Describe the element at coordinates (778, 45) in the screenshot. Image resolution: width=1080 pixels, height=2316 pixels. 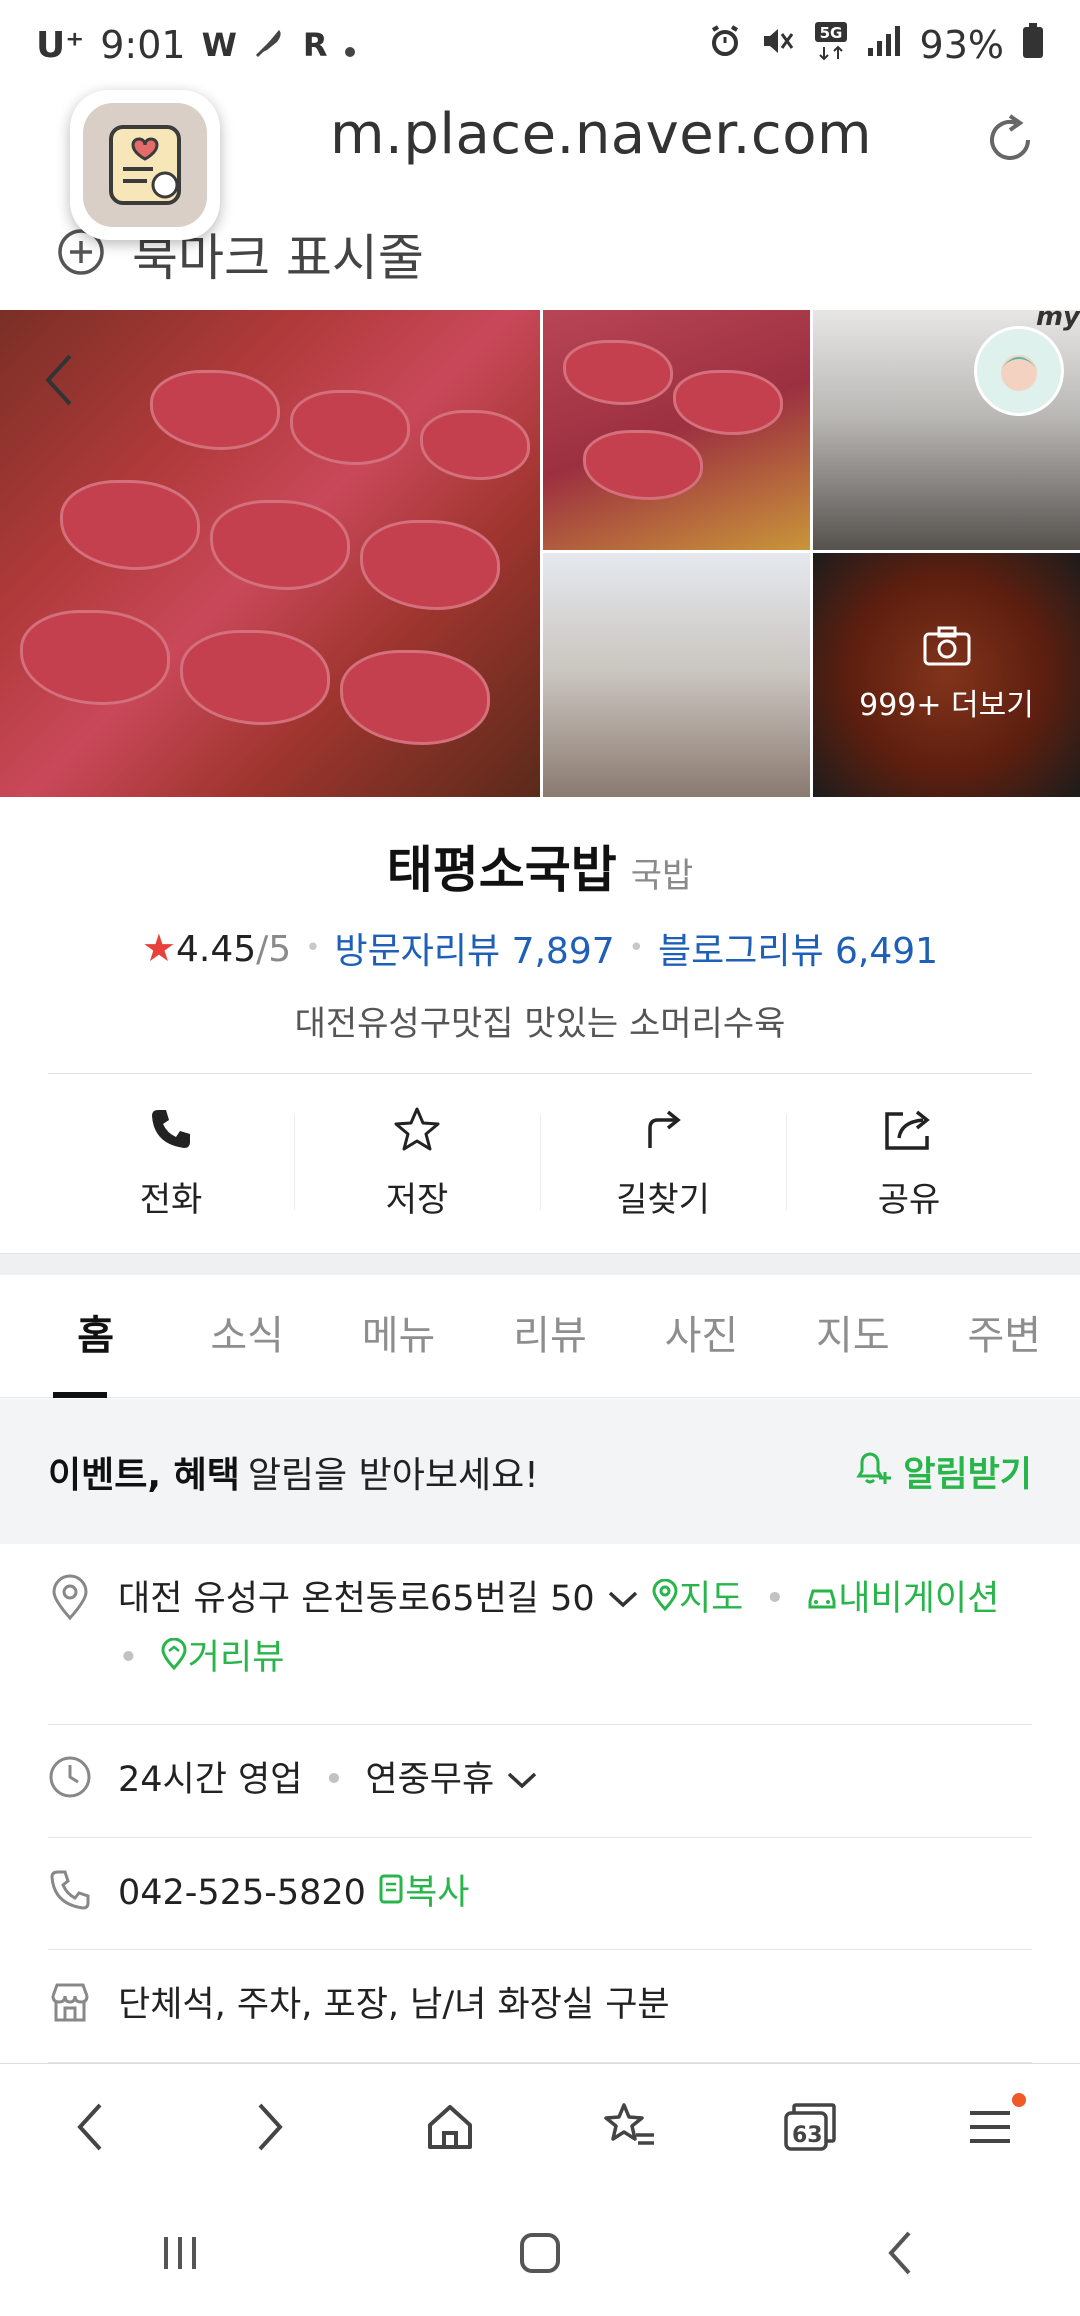
I see `mute-icon` at that location.